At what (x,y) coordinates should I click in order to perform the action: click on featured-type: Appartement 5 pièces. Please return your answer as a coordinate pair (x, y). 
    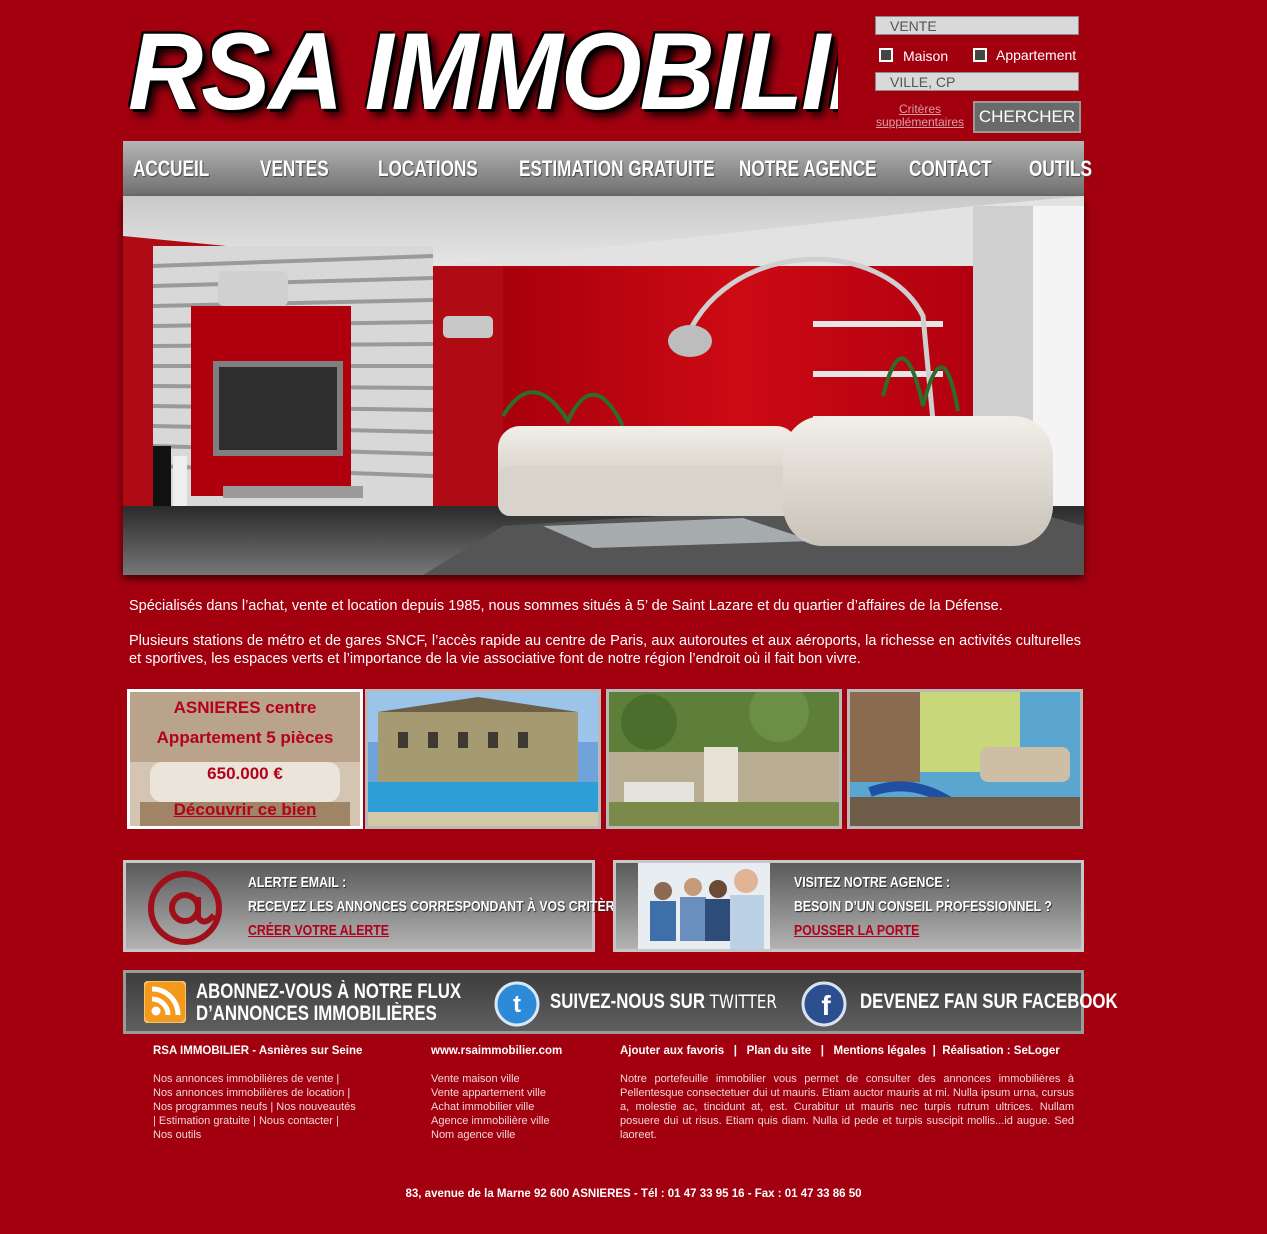
    Looking at the image, I should click on (245, 737).